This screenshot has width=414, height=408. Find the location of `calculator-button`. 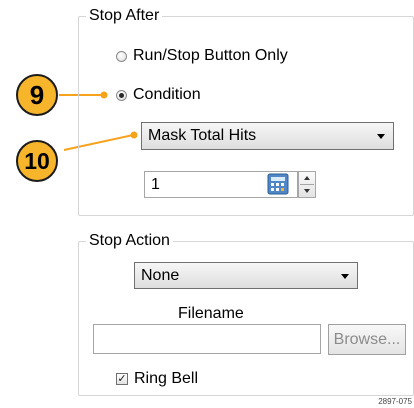

calculator-button is located at coordinates (279, 184).